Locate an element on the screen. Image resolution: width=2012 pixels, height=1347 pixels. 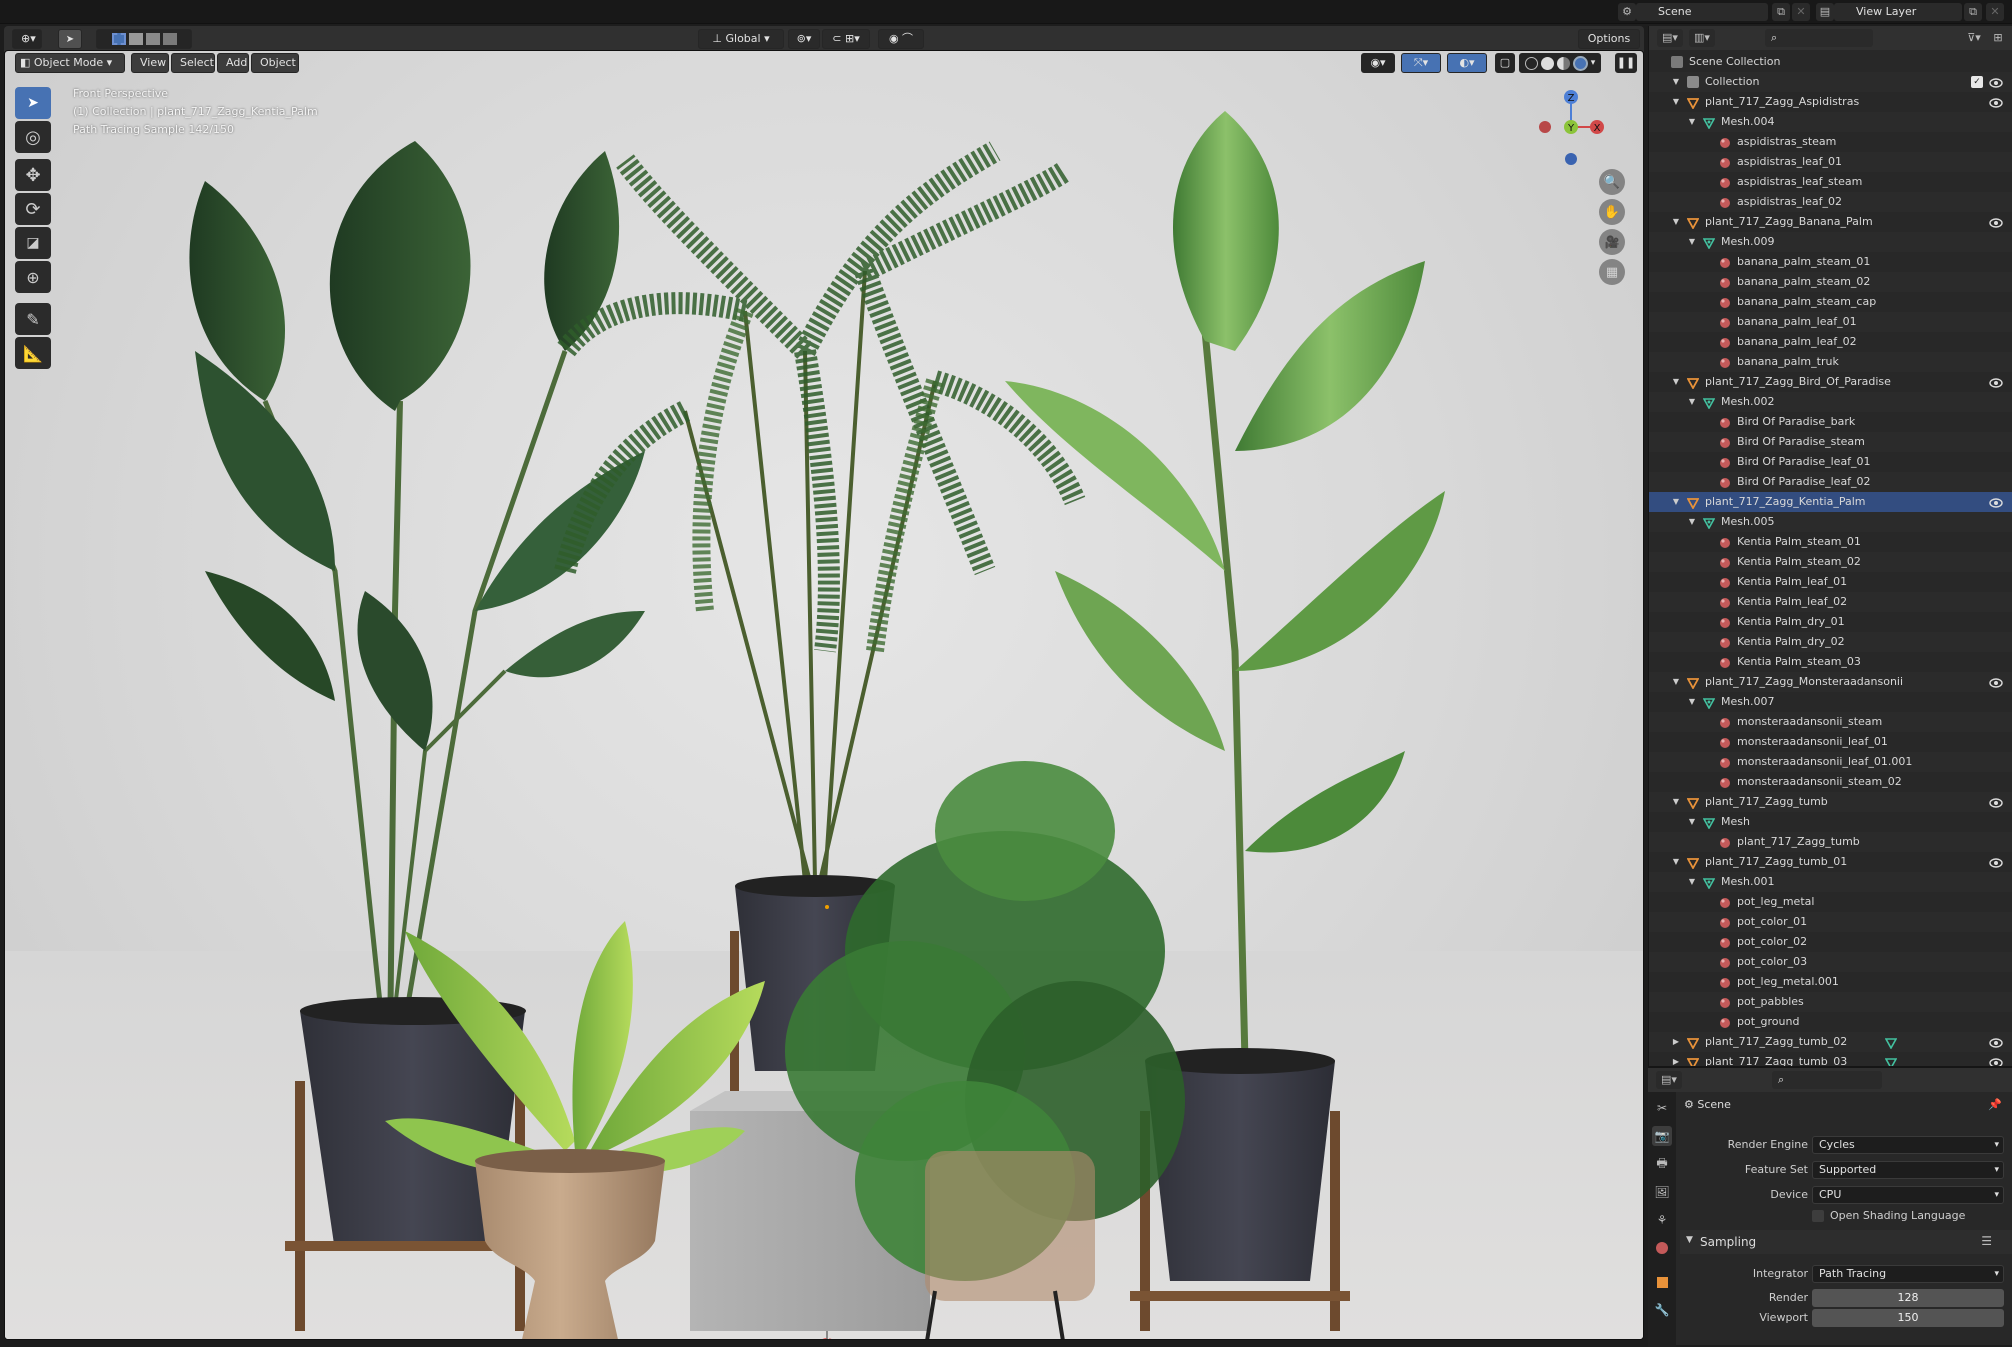
material-row: Kentia Palm_leaf_01 is located at coordinates (1830, 582).